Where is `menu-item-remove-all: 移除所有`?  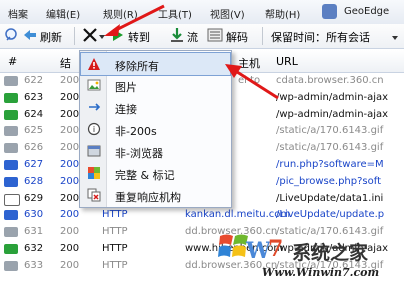
menu-item-remove-all: 移除所有 is located at coordinates (155, 64).